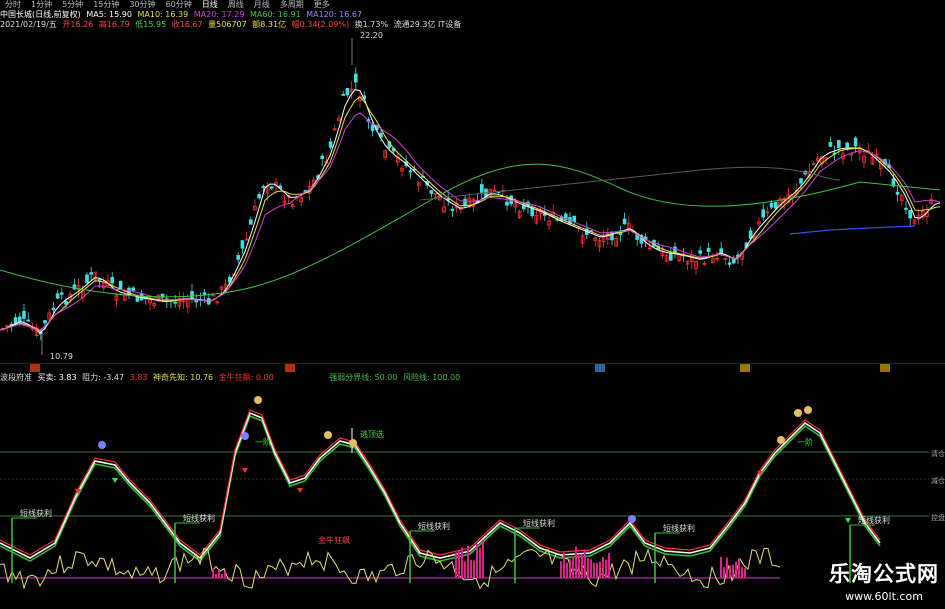 Image resolution: width=945 pixels, height=609 pixels. Describe the element at coordinates (72, 5) in the screenshot. I see `tab-2: 5分钟` at that location.